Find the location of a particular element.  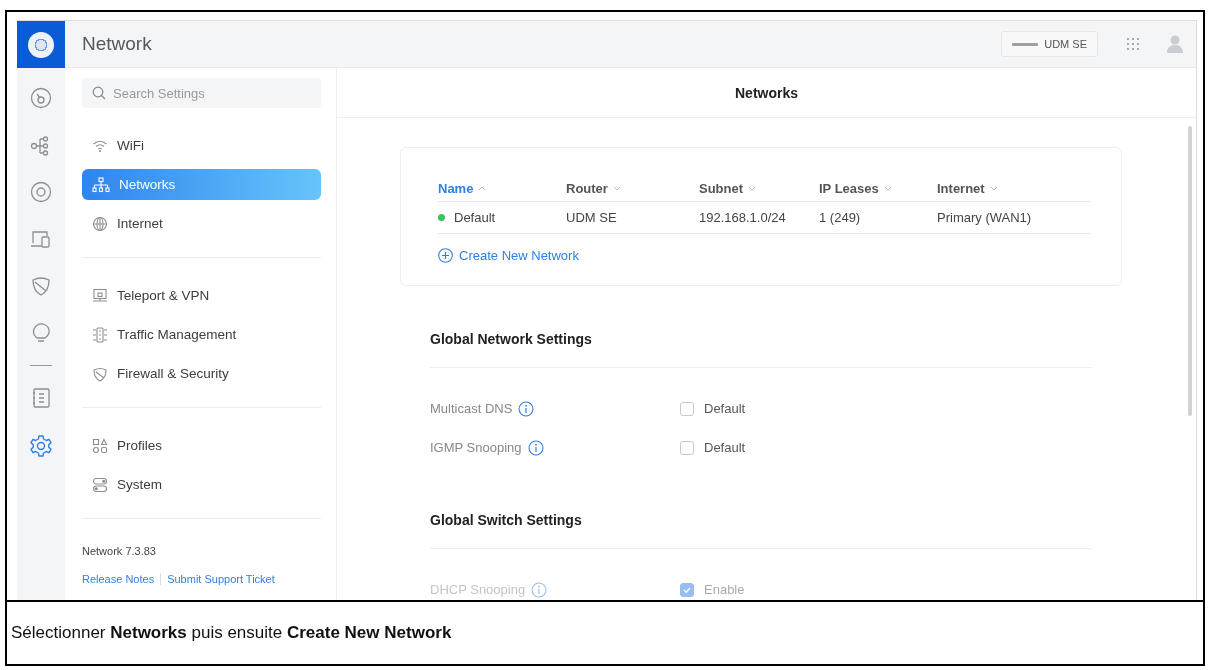

version-text: Network 7.3.83 is located at coordinates (119, 551).